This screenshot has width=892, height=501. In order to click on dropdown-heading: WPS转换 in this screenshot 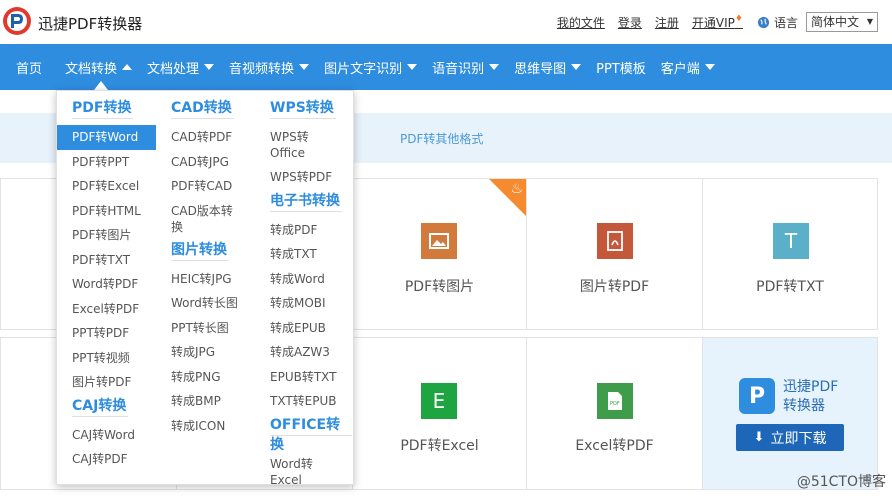, I will do `click(303, 108)`.